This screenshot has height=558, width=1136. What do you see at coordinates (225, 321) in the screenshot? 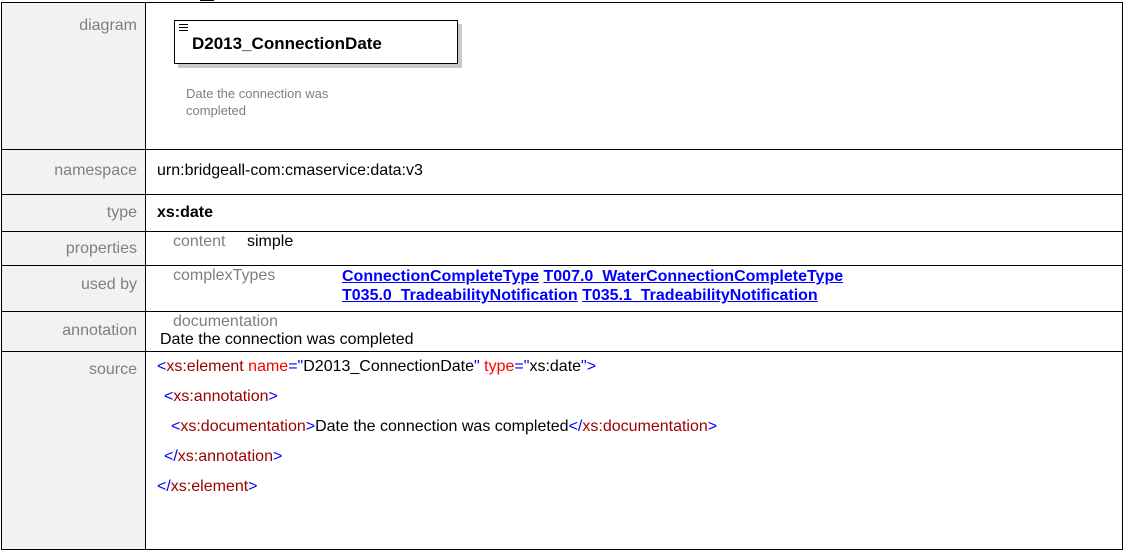
I see `annotation-key: documentation` at bounding box center [225, 321].